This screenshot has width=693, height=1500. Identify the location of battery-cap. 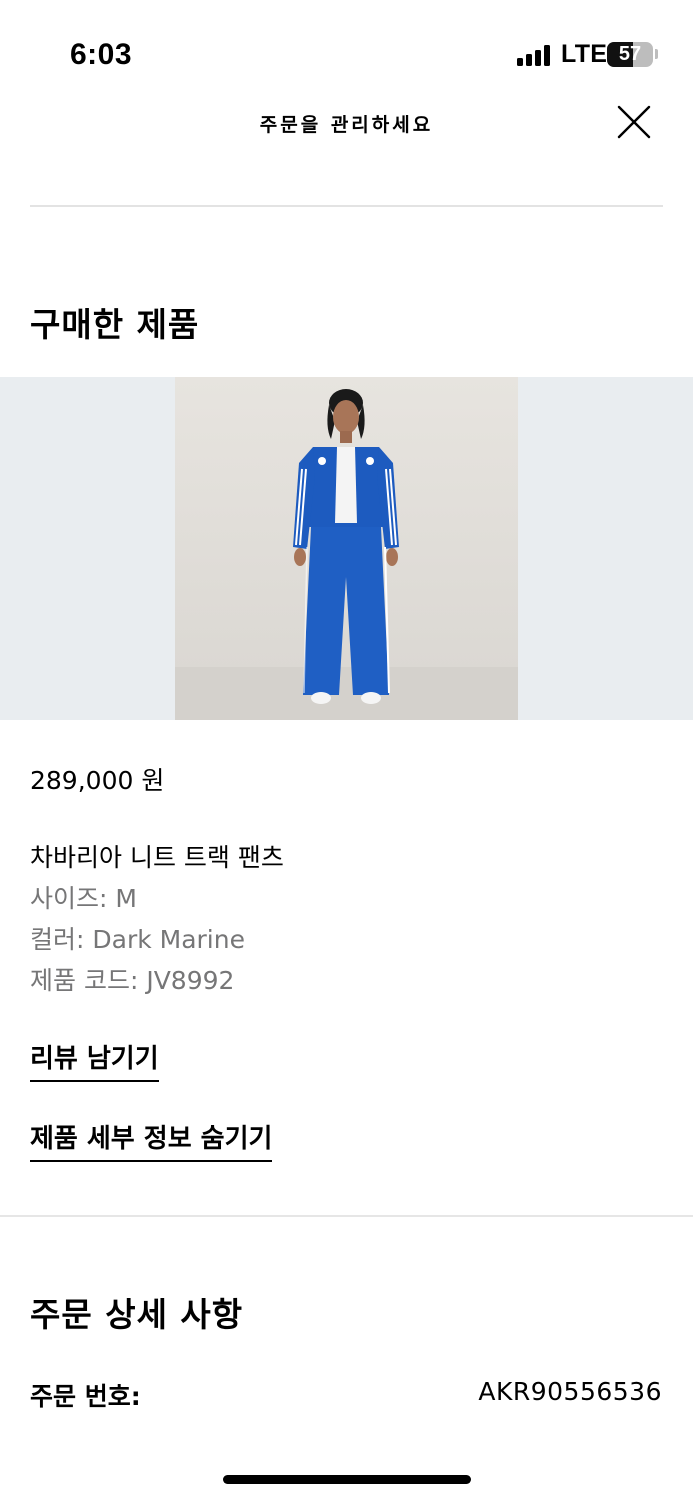
(656, 54).